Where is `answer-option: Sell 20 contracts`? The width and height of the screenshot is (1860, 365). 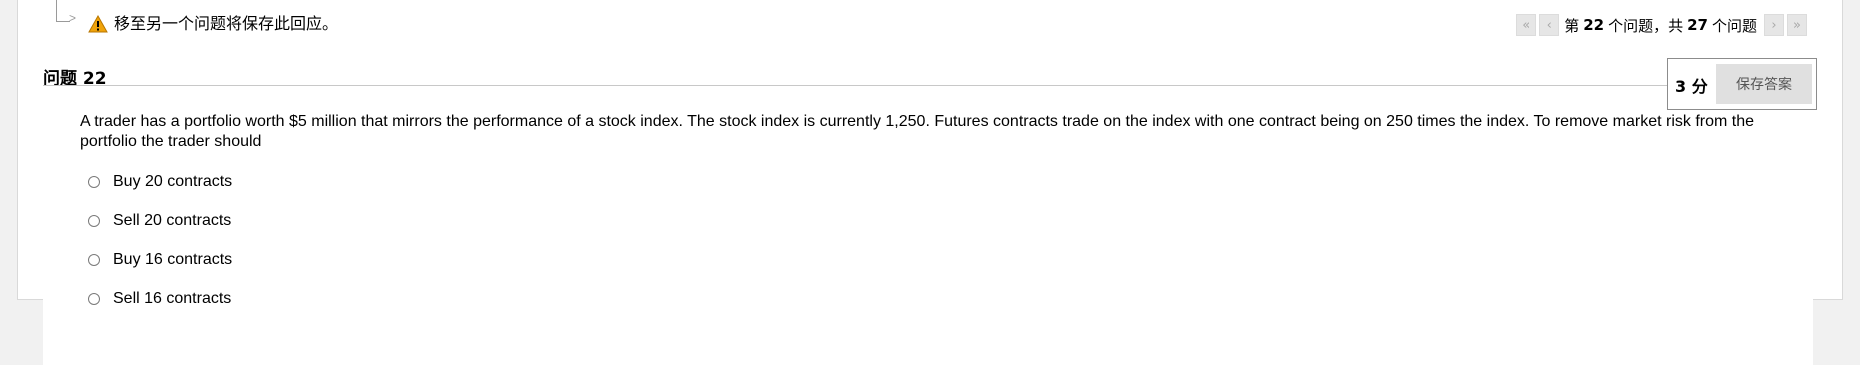
answer-option: Sell 20 contracts is located at coordinates (159, 221).